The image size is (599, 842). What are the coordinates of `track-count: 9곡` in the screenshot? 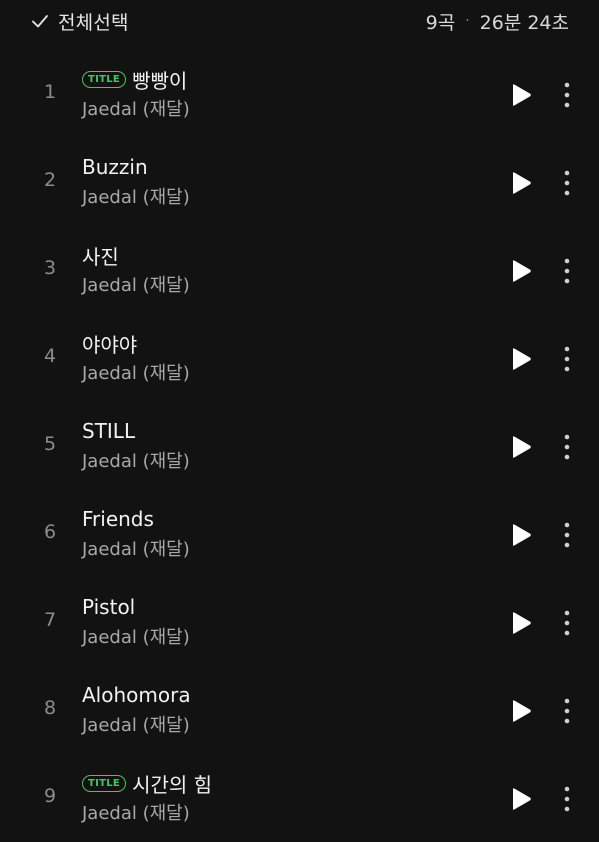 It's located at (440, 22).